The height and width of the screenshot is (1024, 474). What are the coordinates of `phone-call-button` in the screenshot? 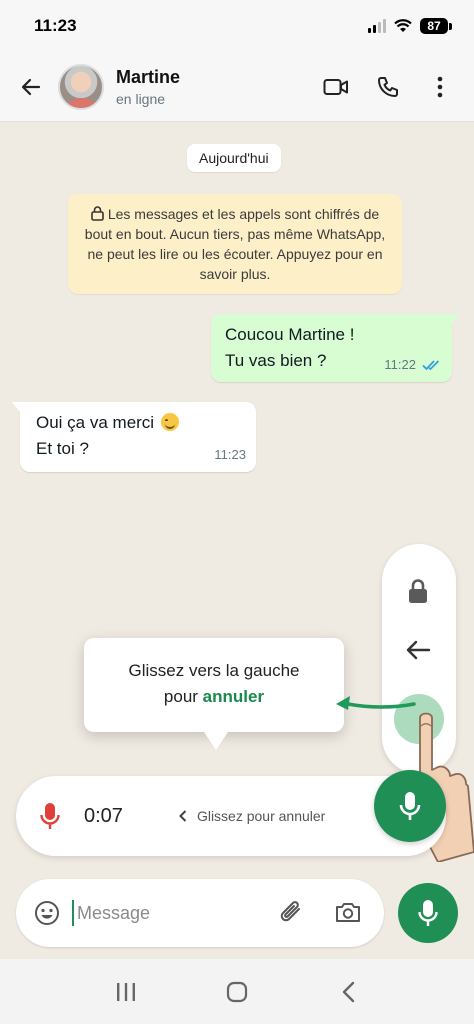 It's located at (388, 87).